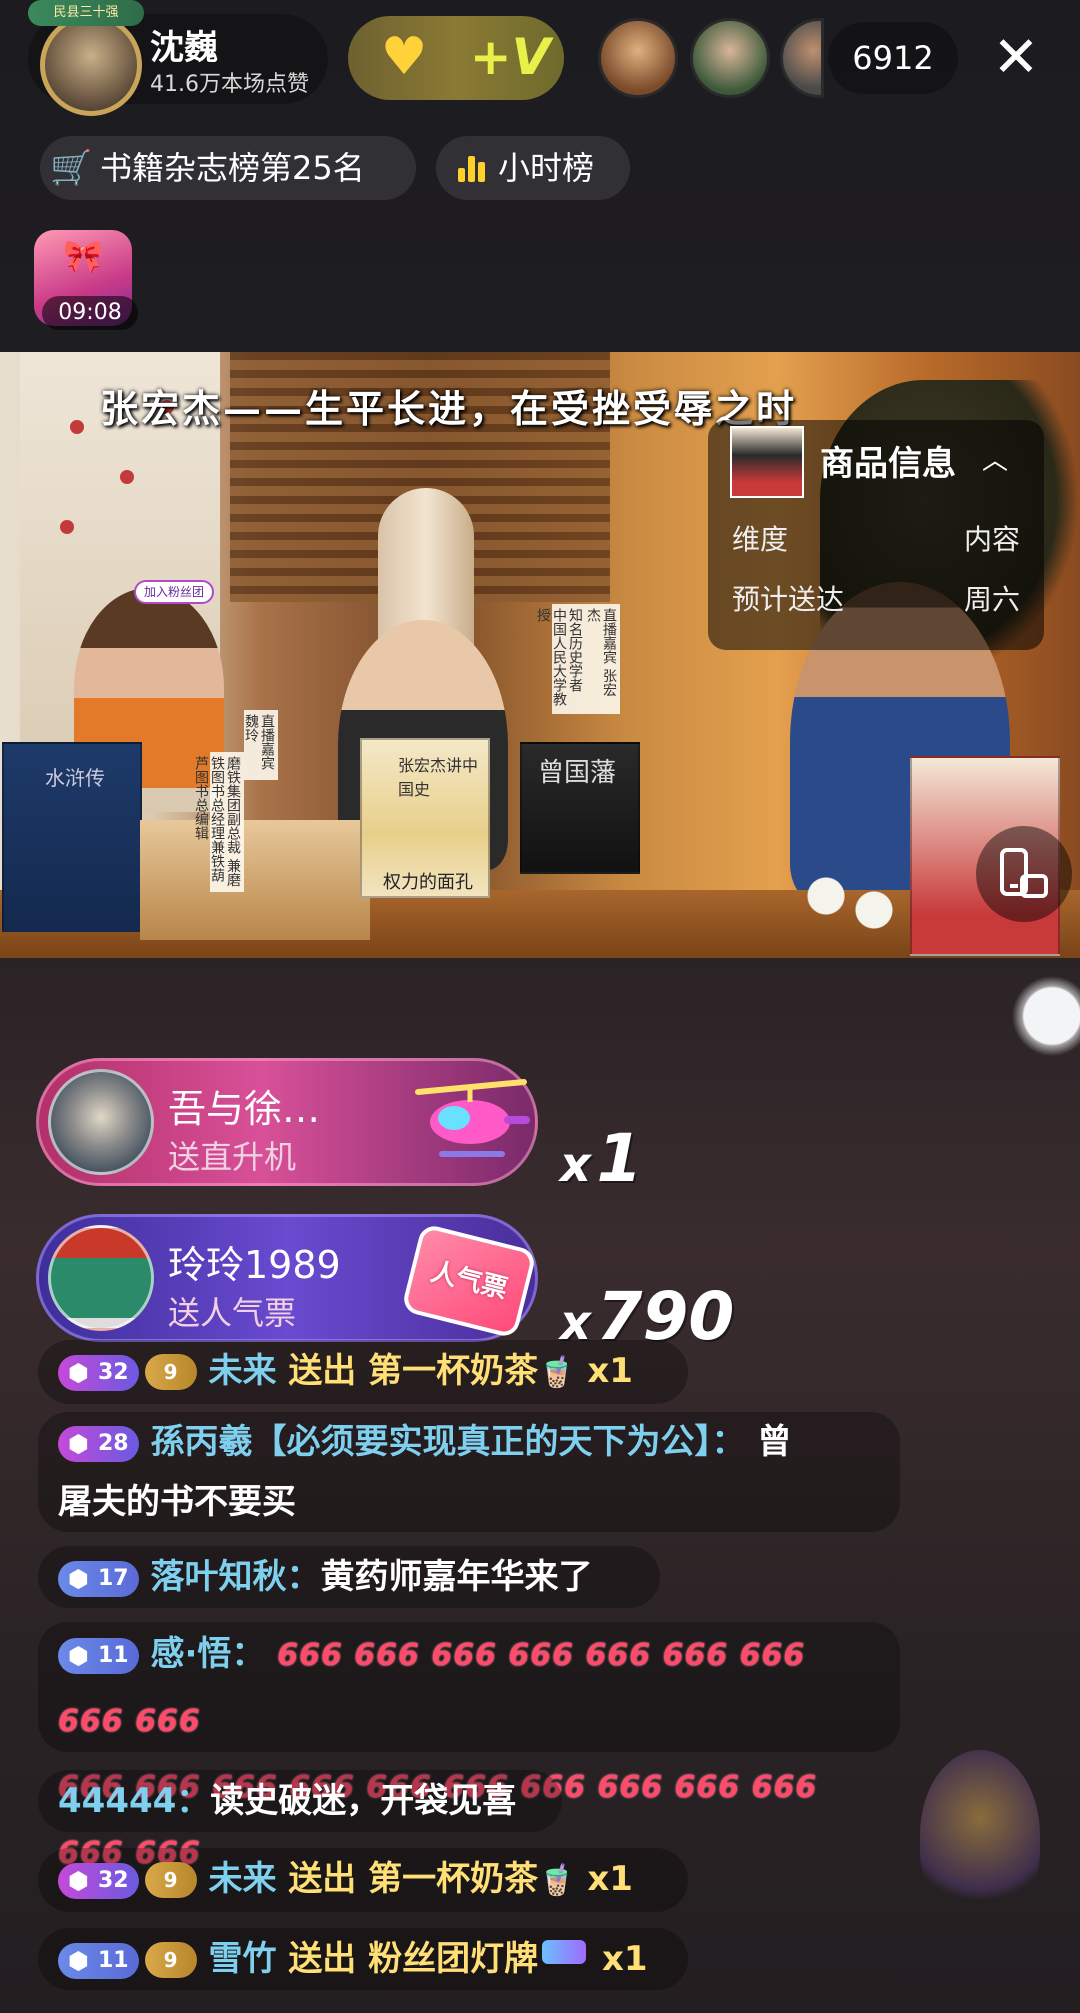  Describe the element at coordinates (242, 1959) in the screenshot. I see `chat-username: 雪竹` at that location.